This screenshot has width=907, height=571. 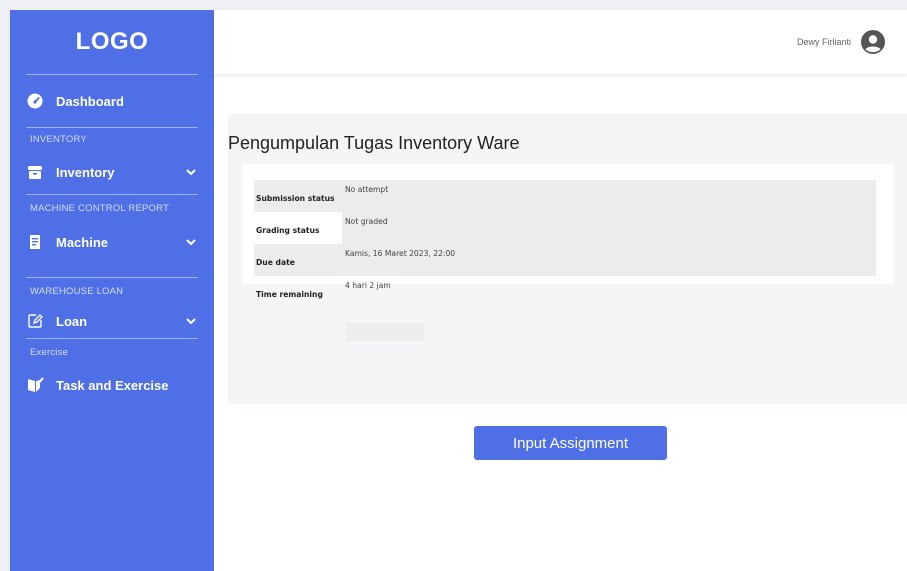 I want to click on edit-pencil-icon, so click(x=35, y=321).